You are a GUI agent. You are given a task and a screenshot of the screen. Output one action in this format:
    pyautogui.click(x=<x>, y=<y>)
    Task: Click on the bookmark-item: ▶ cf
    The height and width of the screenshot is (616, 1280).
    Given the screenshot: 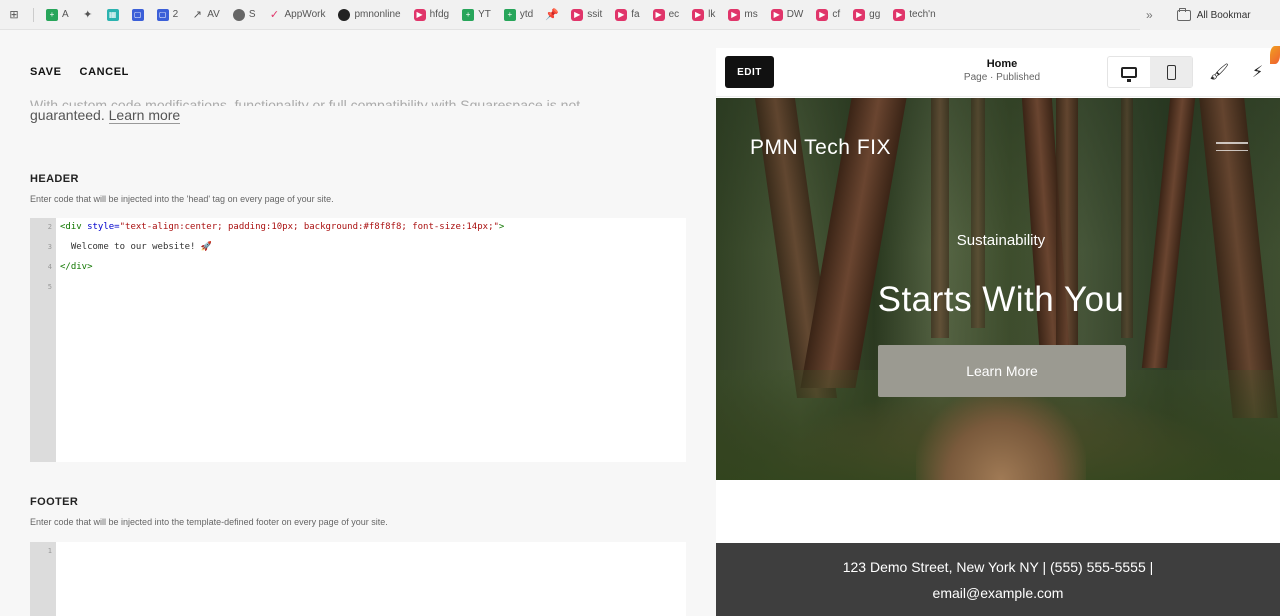 What is the action you would take?
    pyautogui.click(x=828, y=14)
    